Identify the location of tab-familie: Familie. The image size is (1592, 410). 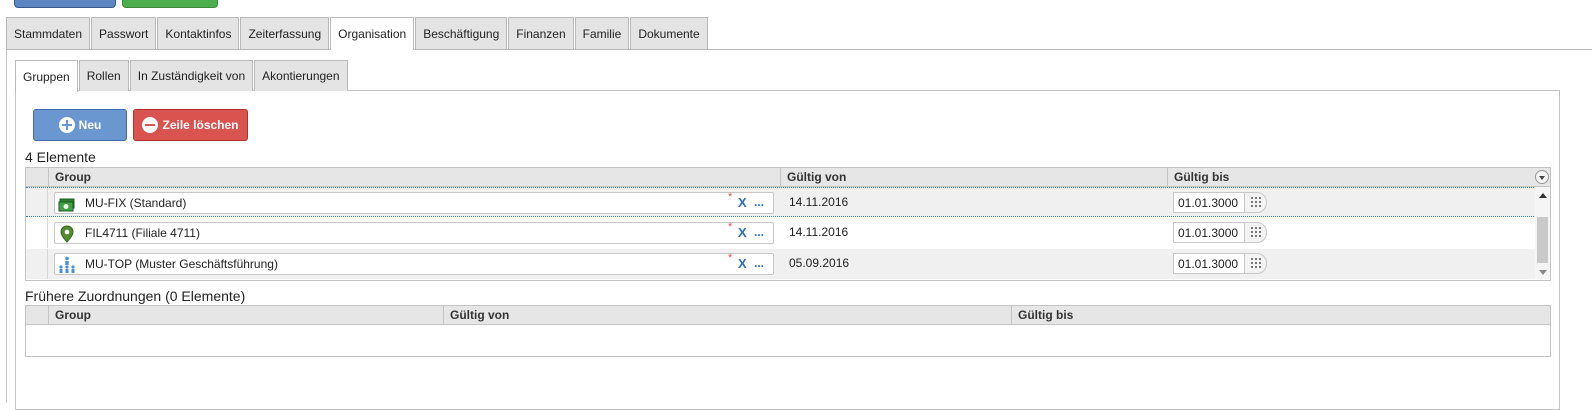
(602, 33).